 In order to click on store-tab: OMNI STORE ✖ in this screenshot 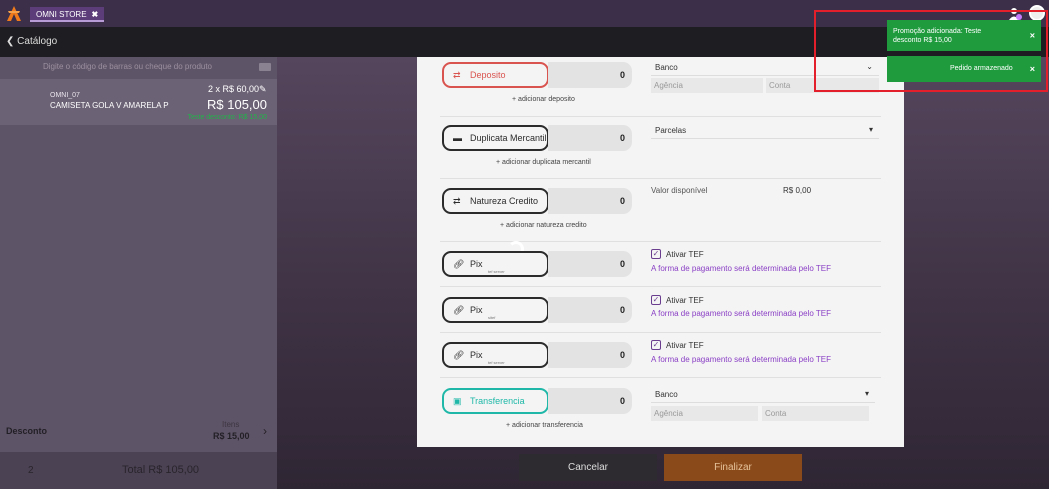, I will do `click(67, 14)`.